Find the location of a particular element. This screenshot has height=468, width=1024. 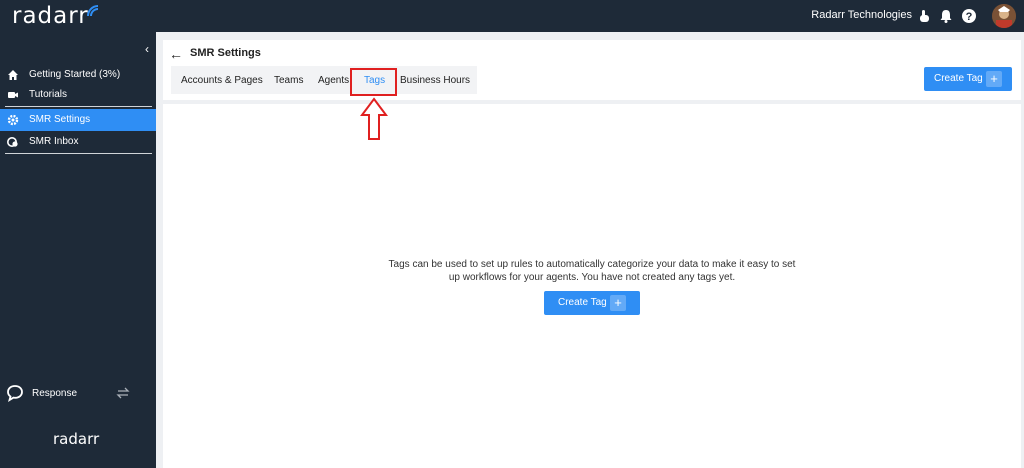

sidebar-item-tutorials: Tutorials is located at coordinates (78, 95).